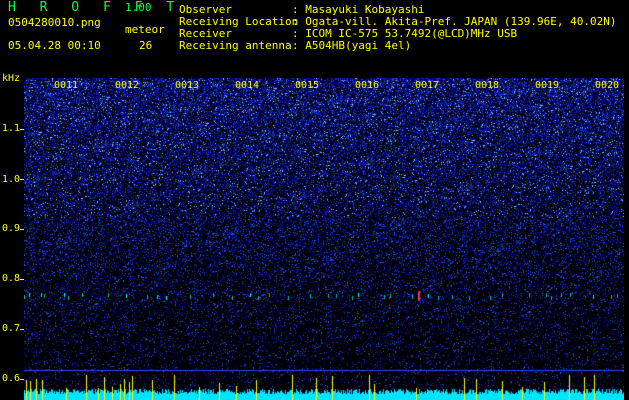 The image size is (629, 400). What do you see at coordinates (11, 228) in the screenshot?
I see `y-tick-0-9: 0.9` at bounding box center [11, 228].